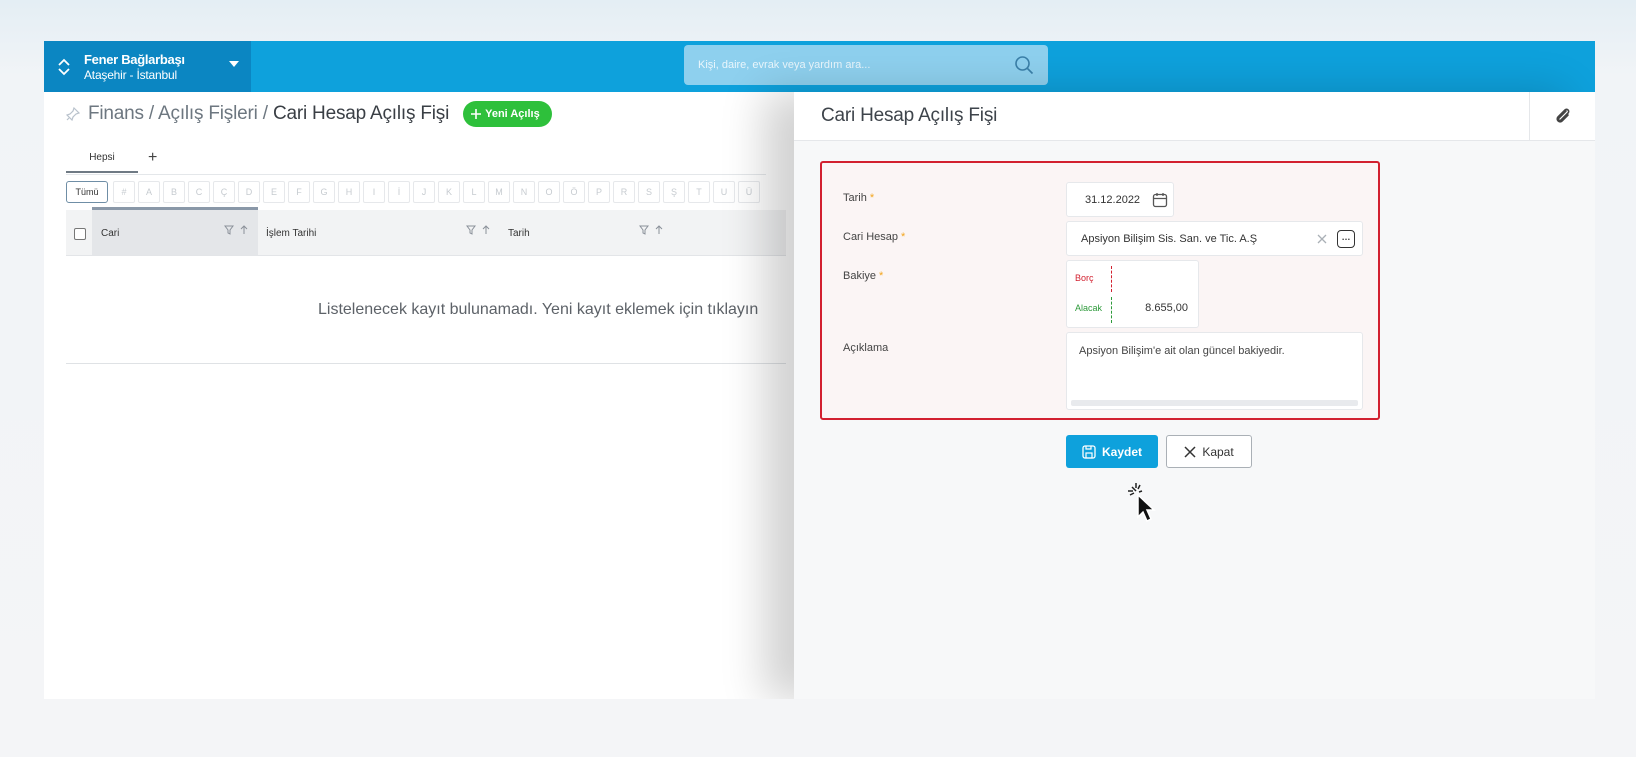 The height and width of the screenshot is (757, 1636). I want to click on close-label: Kapat, so click(1218, 451).